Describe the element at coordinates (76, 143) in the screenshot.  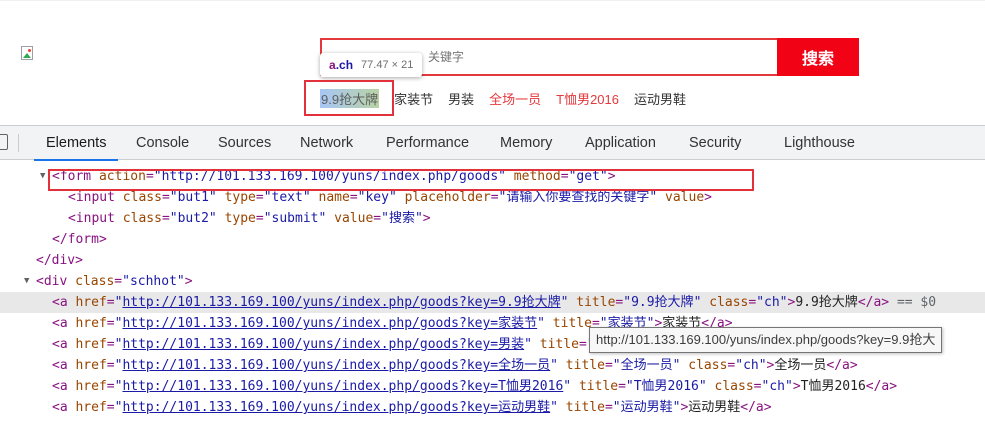
I see `tab-elements: Elements` at that location.